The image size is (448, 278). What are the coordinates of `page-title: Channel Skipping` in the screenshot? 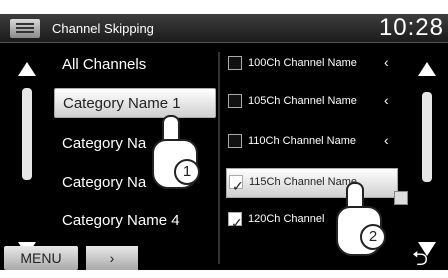 It's located at (103, 28).